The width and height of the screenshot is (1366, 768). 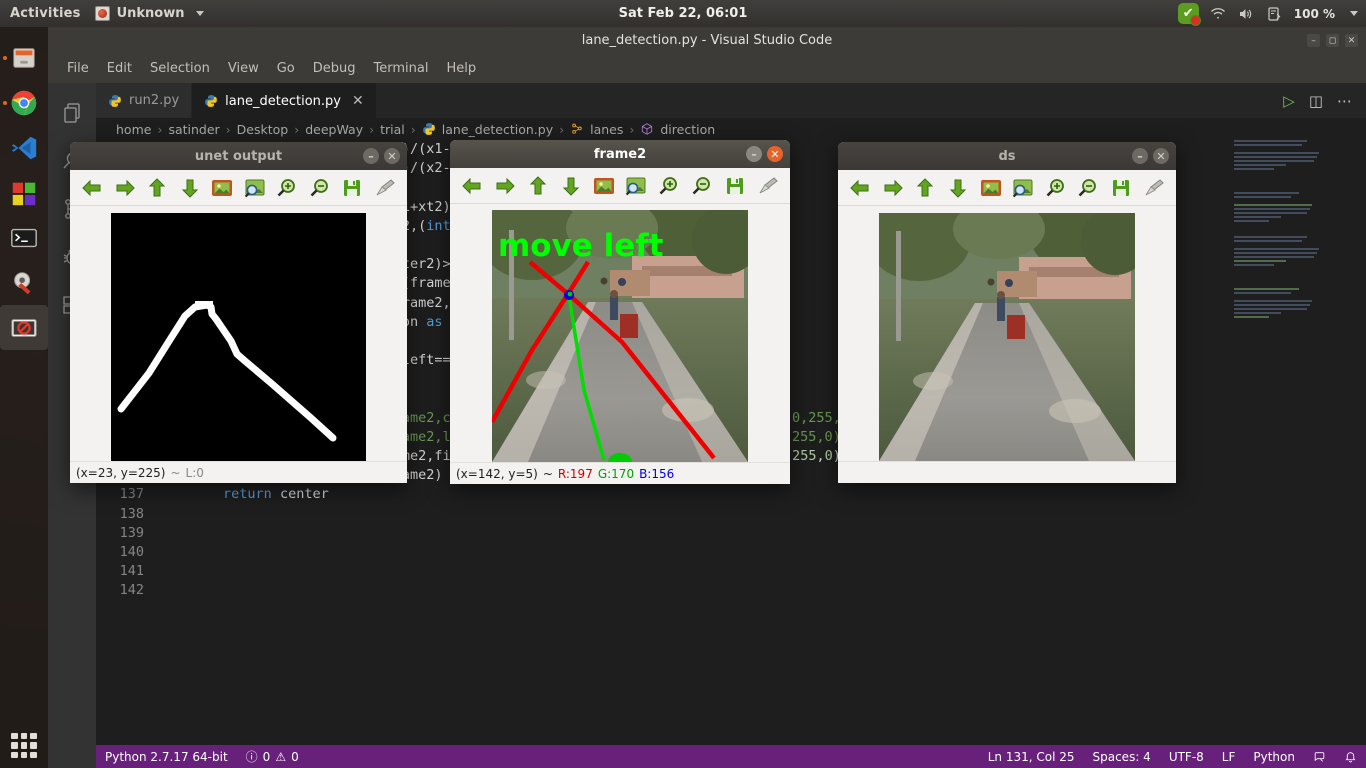 I want to click on menu-terminal: Terminal, so click(x=401, y=68).